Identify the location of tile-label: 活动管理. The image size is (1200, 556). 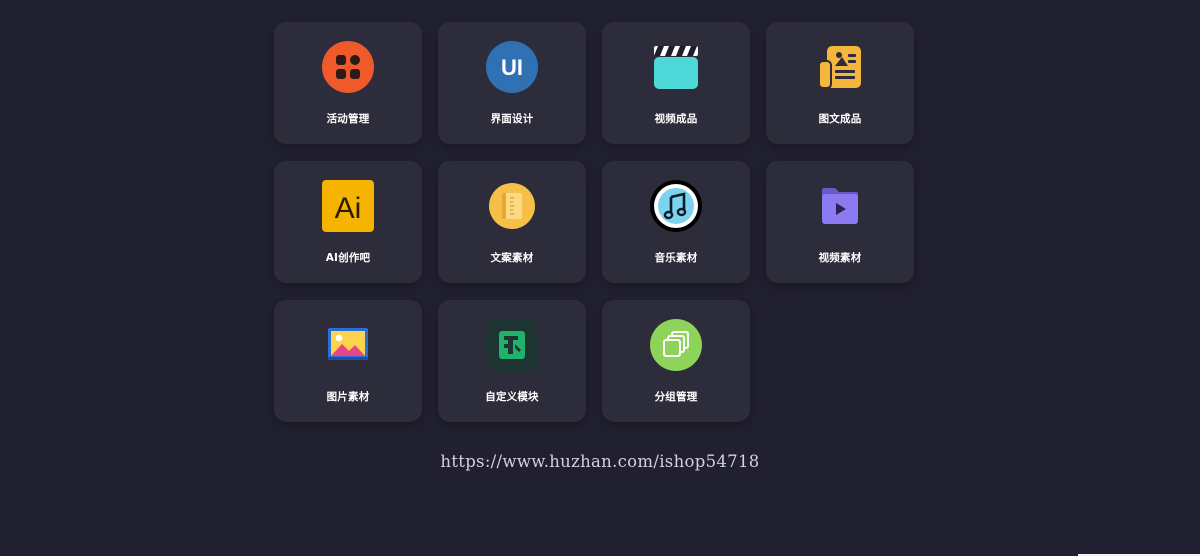
(348, 119).